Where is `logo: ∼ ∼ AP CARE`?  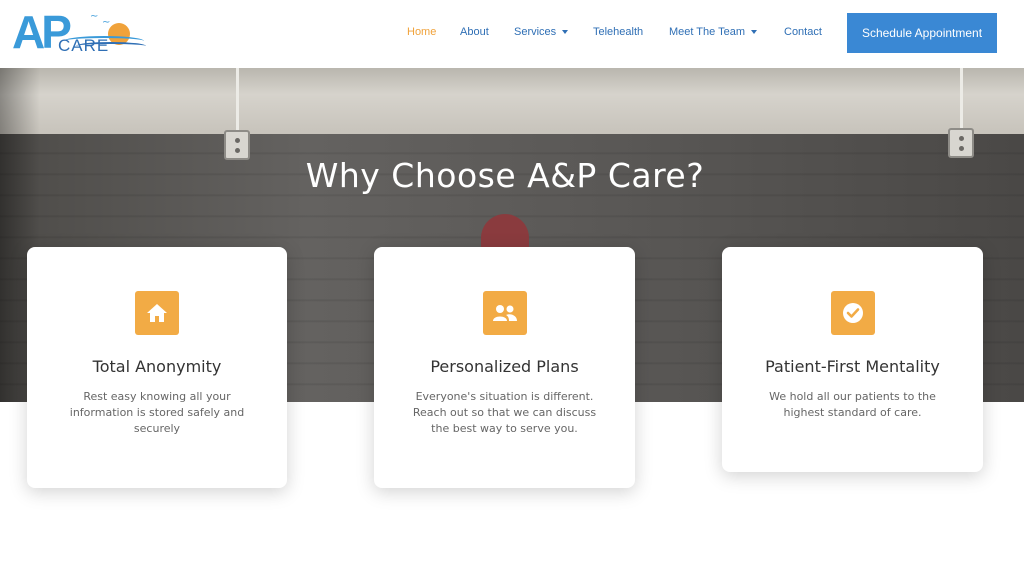
logo: ∼ ∼ AP CARE is located at coordinates (79, 32).